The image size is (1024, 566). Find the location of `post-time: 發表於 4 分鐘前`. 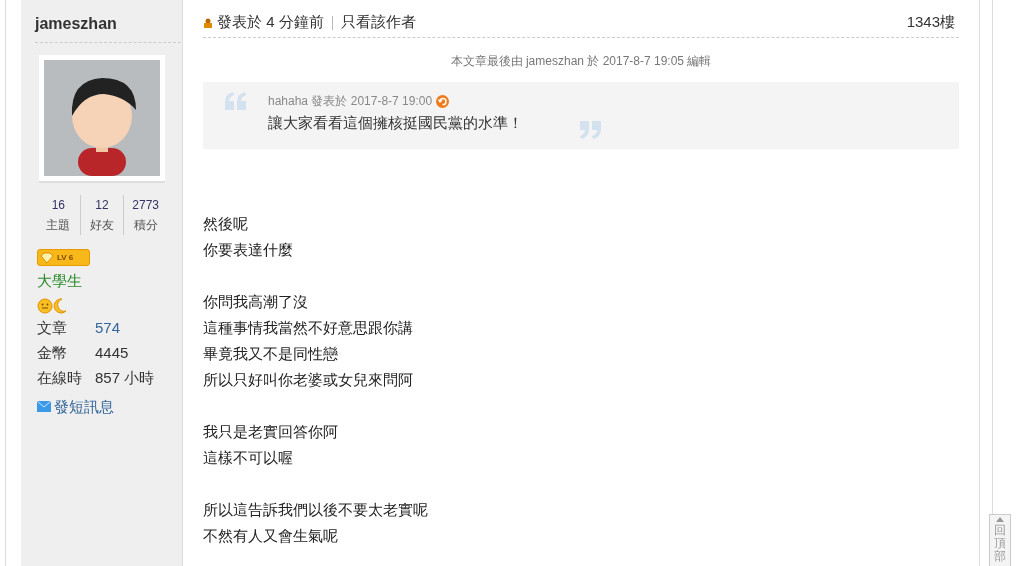

post-time: 發表於 4 分鐘前 is located at coordinates (270, 22).